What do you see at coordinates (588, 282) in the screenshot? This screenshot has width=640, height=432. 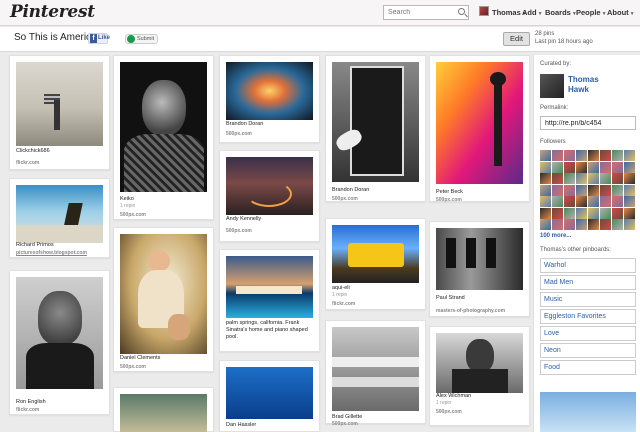 I see `pinboard-link-mad-men: Mad Men` at bounding box center [588, 282].